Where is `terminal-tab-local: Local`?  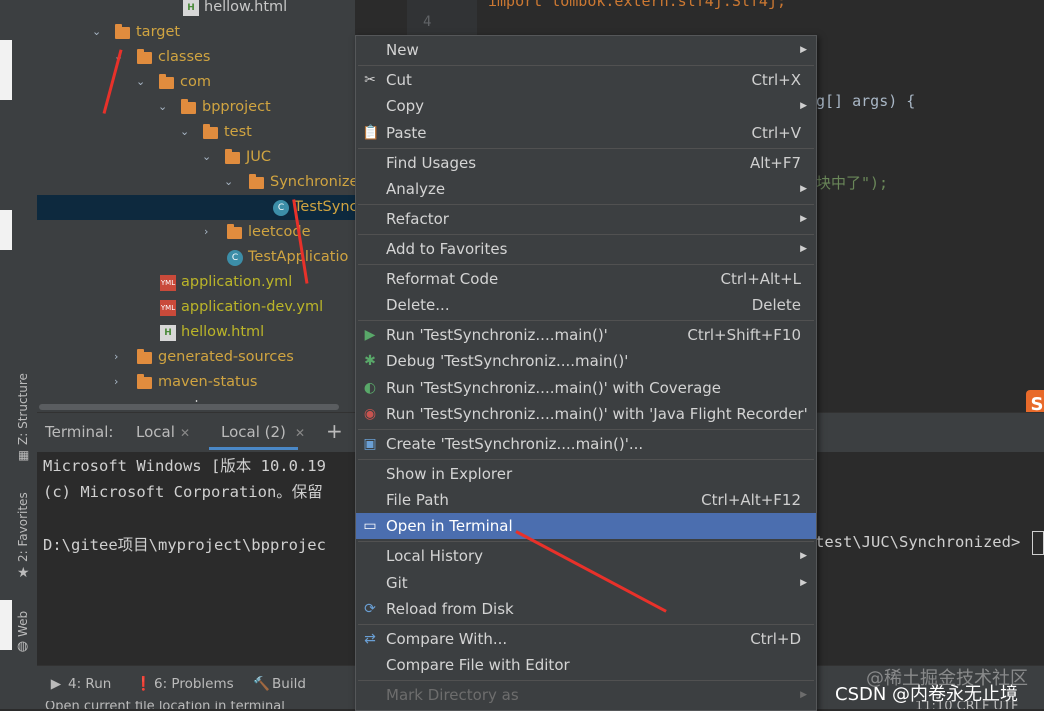 terminal-tab-local: Local is located at coordinates (155, 432).